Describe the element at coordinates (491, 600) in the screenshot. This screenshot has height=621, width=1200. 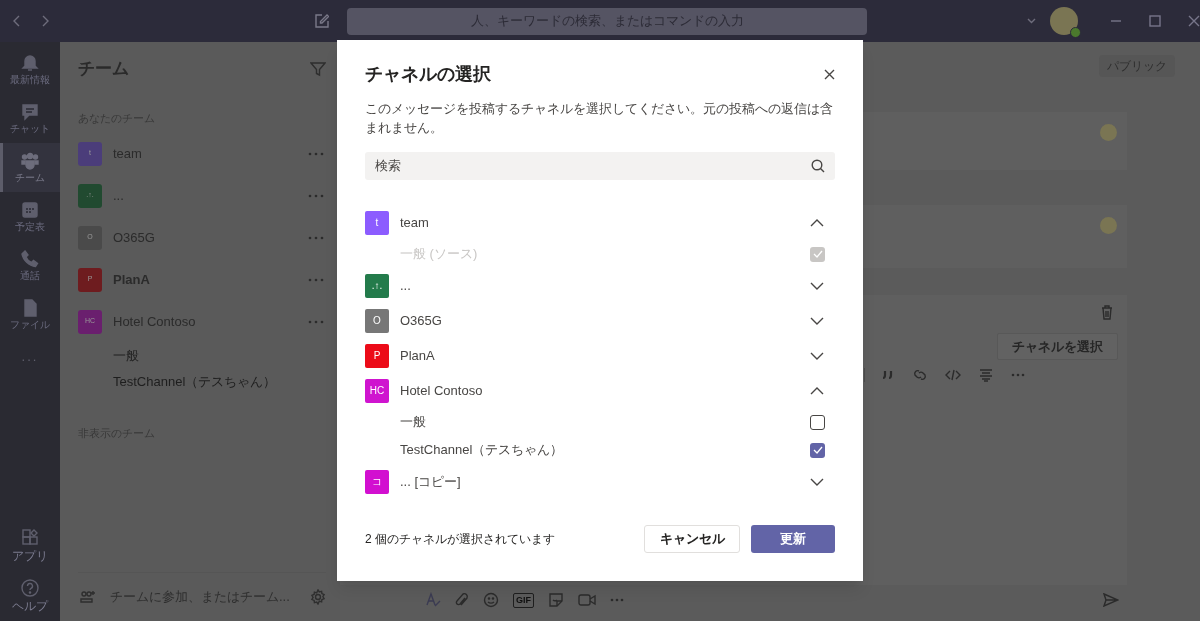
I see `emoji-icon` at that location.